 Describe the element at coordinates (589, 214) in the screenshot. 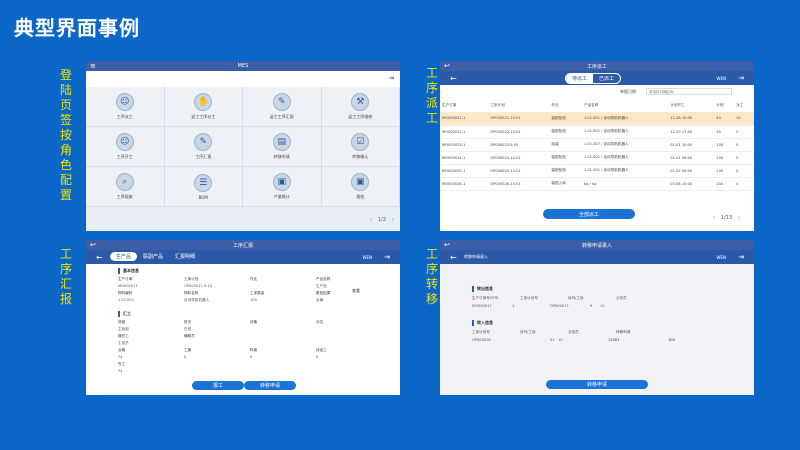

I see `dispatch-all-button: 全部派工` at that location.